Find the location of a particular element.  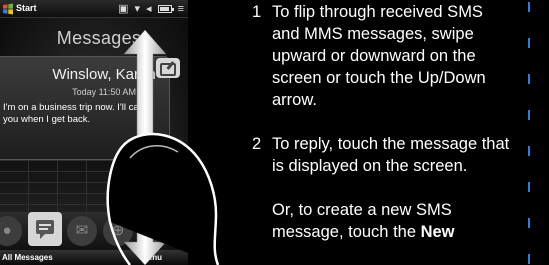

people-icon: ● is located at coordinates (7, 230).